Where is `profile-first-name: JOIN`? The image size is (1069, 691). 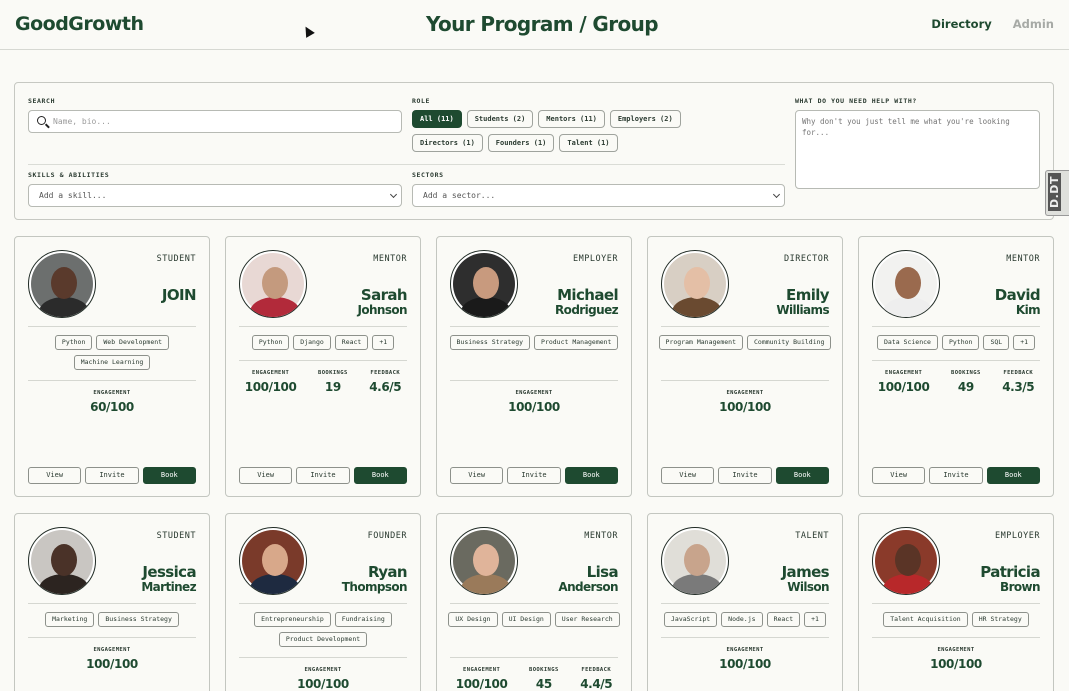 profile-first-name: JOIN is located at coordinates (179, 295).